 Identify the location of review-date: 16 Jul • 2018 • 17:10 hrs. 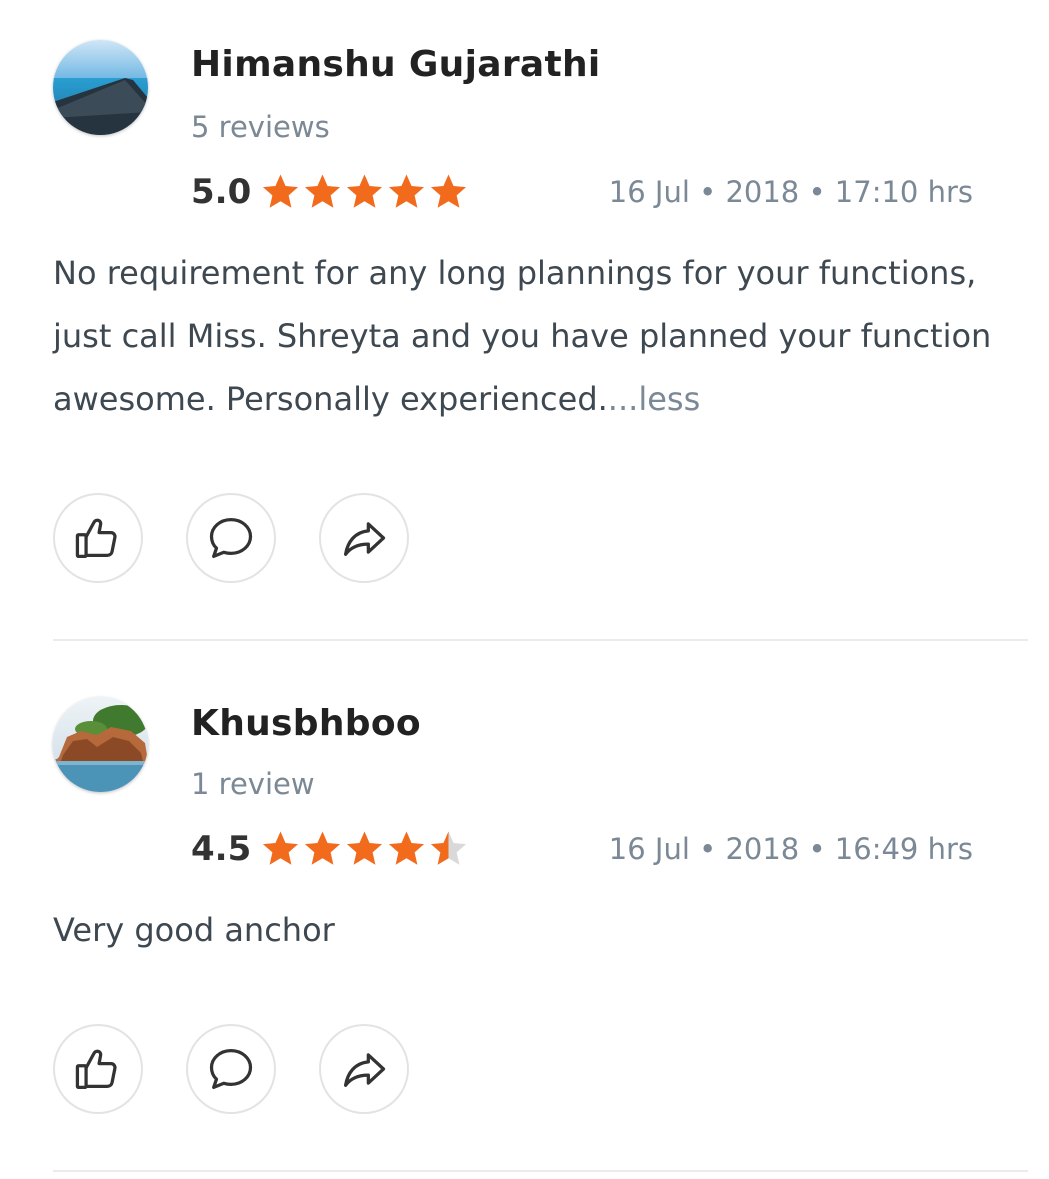
(790, 192).